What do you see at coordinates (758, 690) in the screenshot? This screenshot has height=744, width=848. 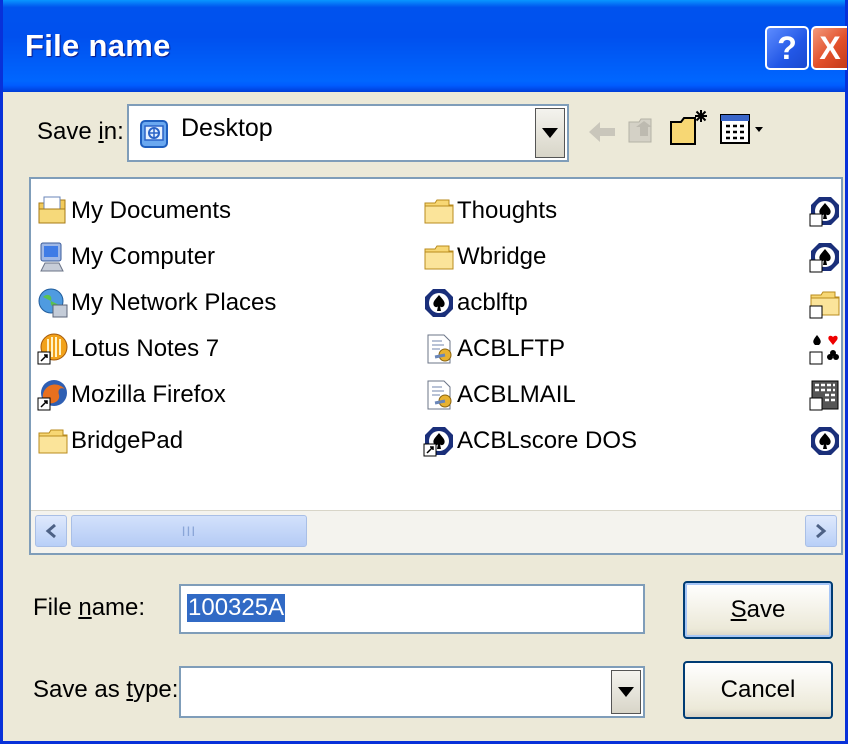 I see `cancel-button: Cancel` at bounding box center [758, 690].